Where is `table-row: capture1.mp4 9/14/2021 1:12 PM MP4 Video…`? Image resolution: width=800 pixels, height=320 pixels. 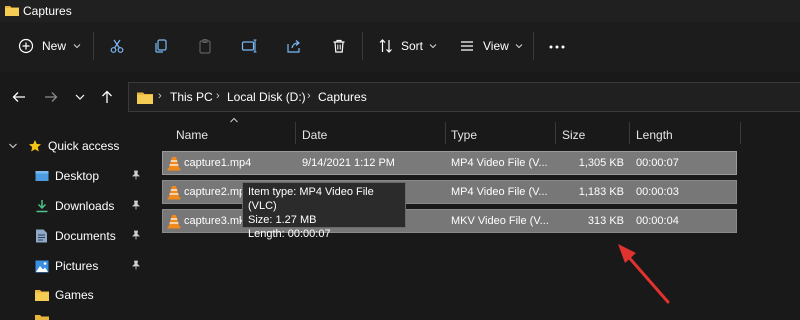
table-row: capture1.mp4 9/14/2021 1:12 PM MP4 Video… is located at coordinates (449, 163).